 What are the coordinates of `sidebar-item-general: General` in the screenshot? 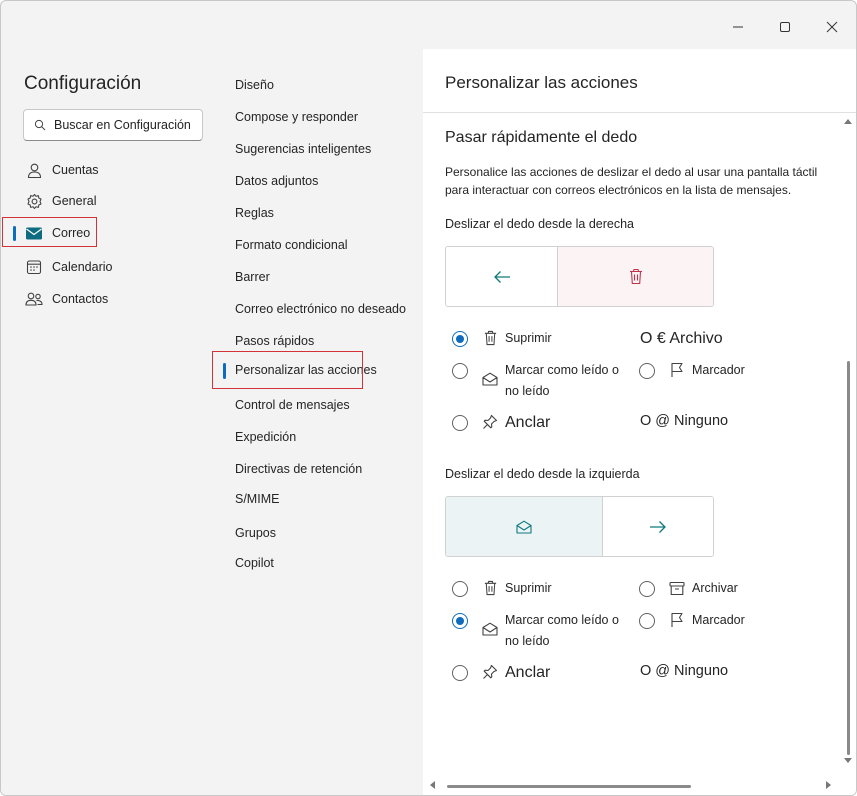 It's located at (110, 201).